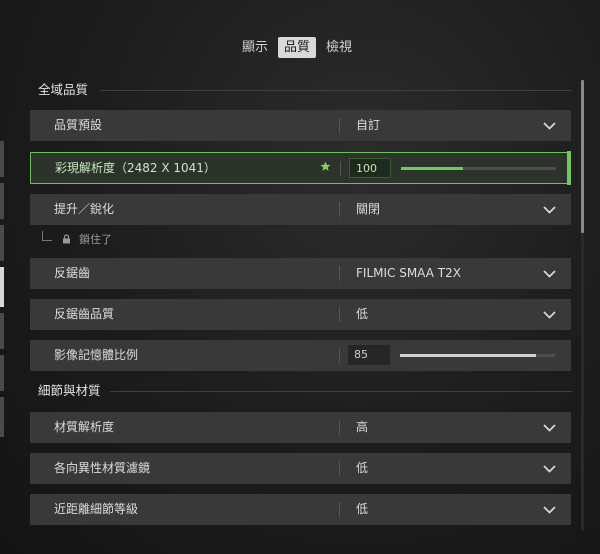 The width and height of the screenshot is (600, 554). I want to click on vram-scale-slider: 影像記憶體比例 85, so click(300, 355).